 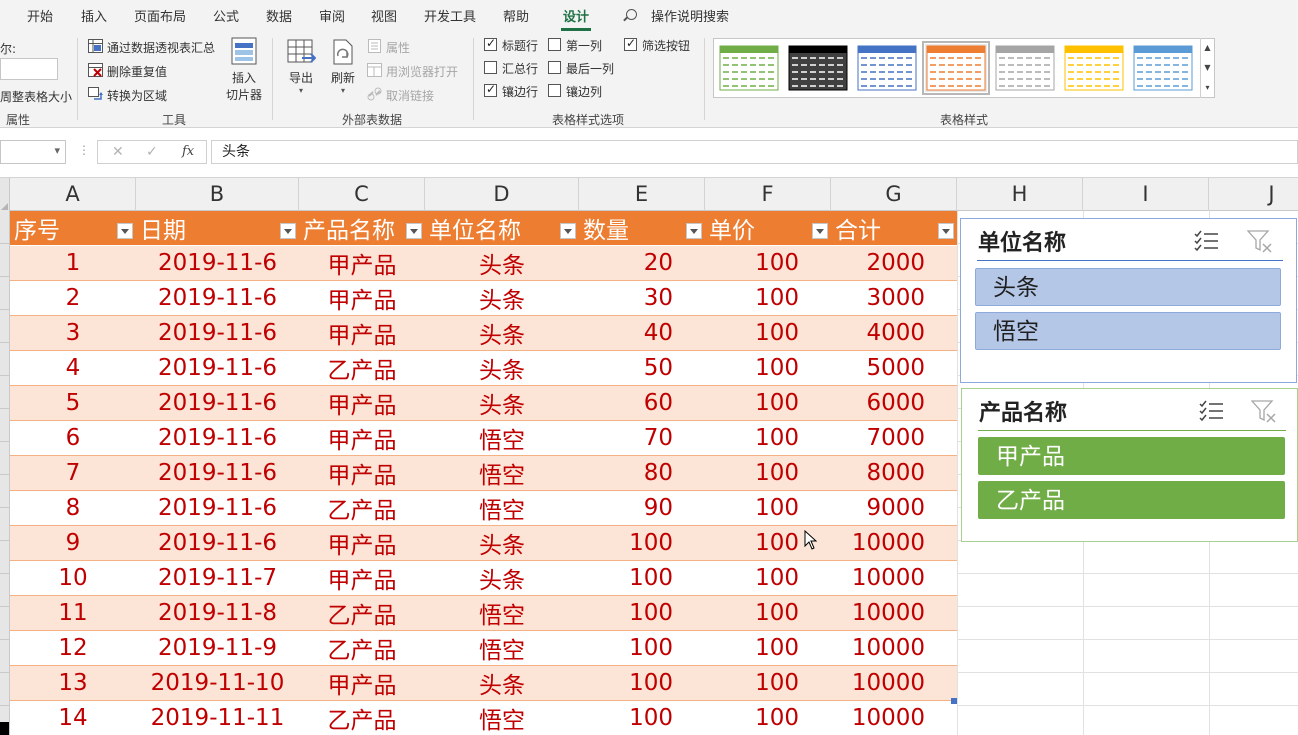 I want to click on cell-total: 5000, so click(x=894, y=368).